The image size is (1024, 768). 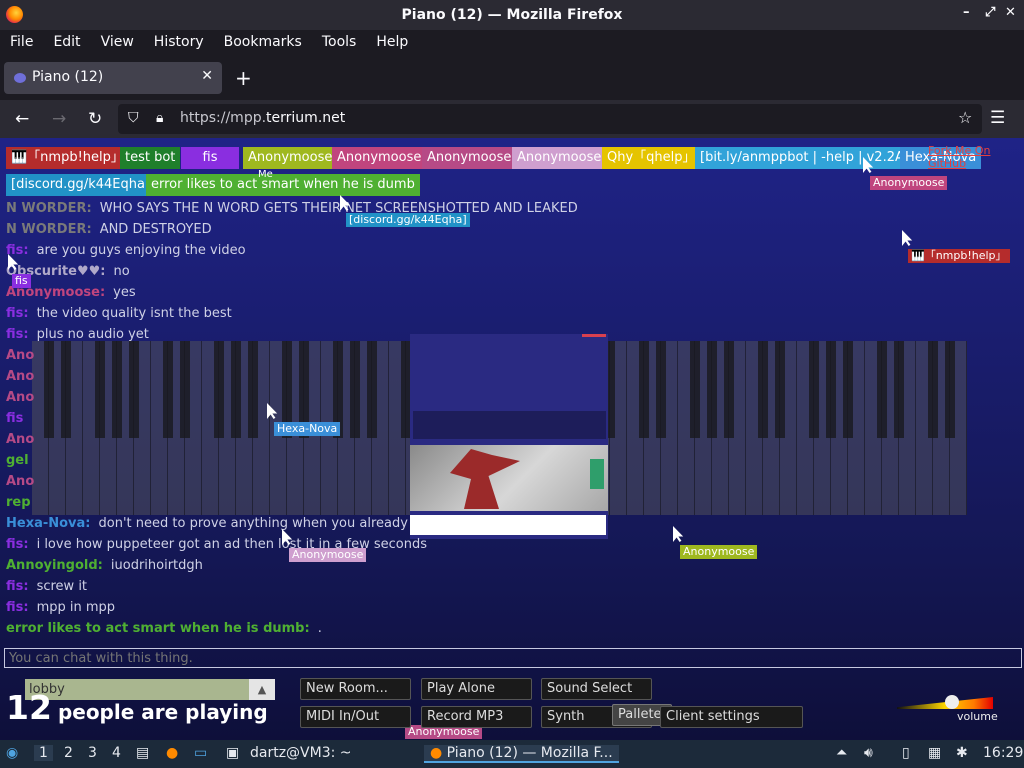 I want to click on user-tag-qhy: Qhy「qhelp」, so click(x=651, y=158).